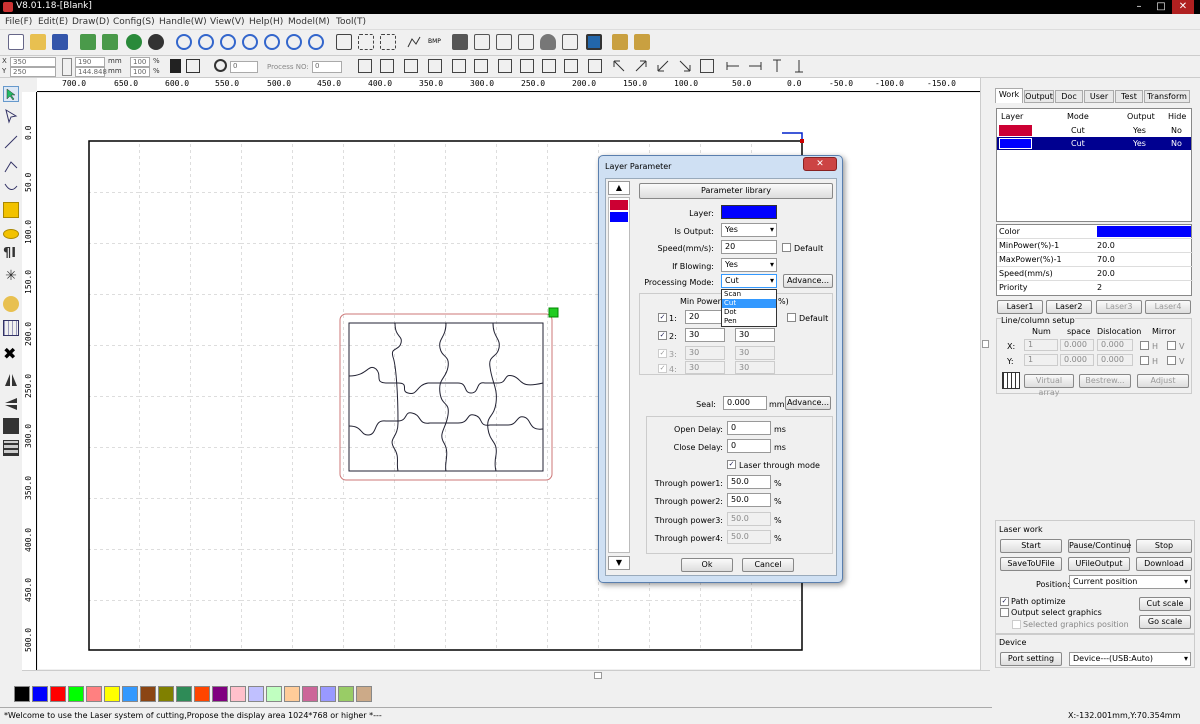 The height and width of the screenshot is (724, 1200). I want to click on zoom-in-icon, so click(184, 42).